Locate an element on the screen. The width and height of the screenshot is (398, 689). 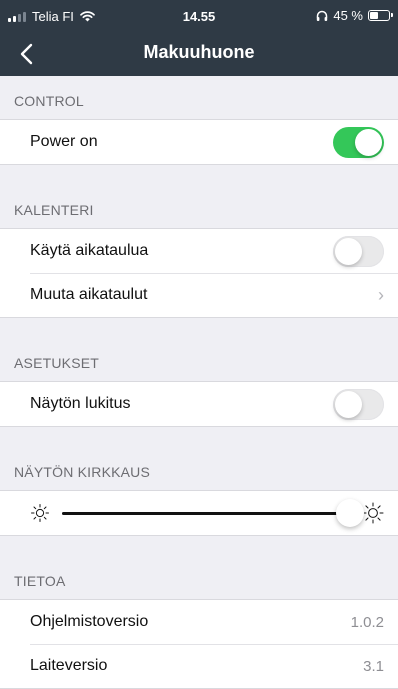
section-header-brightness: NÄYTÖN KIRKKAUS is located at coordinates (82, 472).